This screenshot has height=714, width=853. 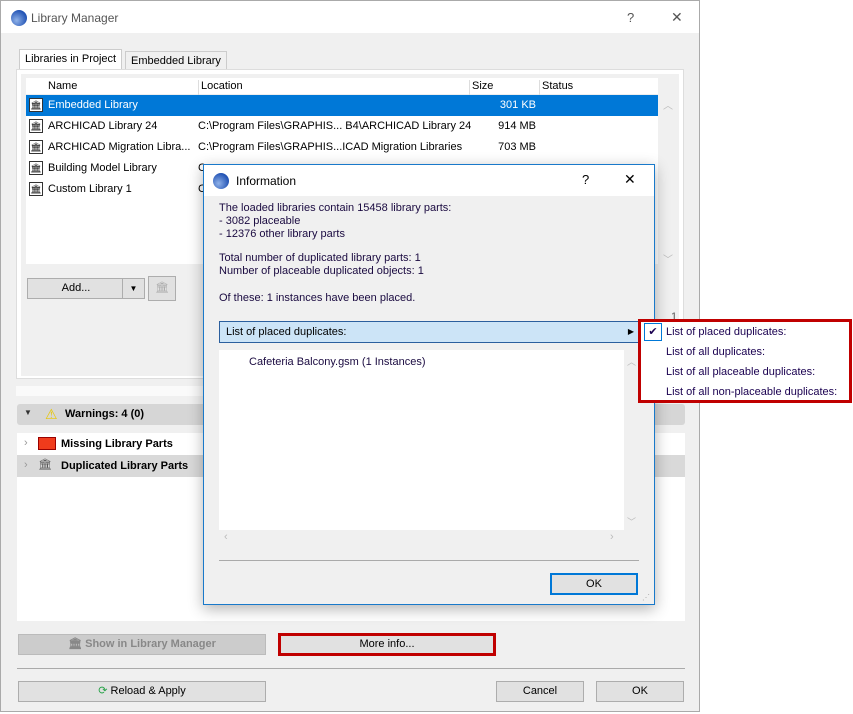 I want to click on row-size: 914 MB, so click(x=517, y=126).